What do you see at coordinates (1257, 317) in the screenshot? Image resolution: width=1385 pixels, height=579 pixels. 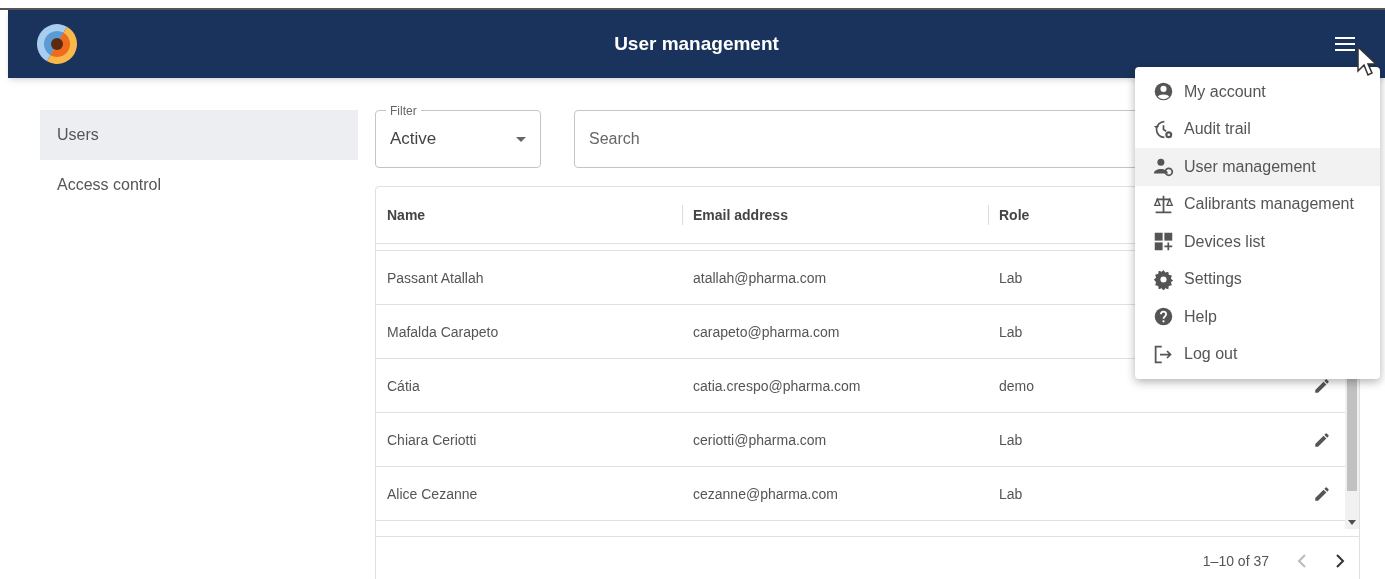 I see `menu-item: Help` at bounding box center [1257, 317].